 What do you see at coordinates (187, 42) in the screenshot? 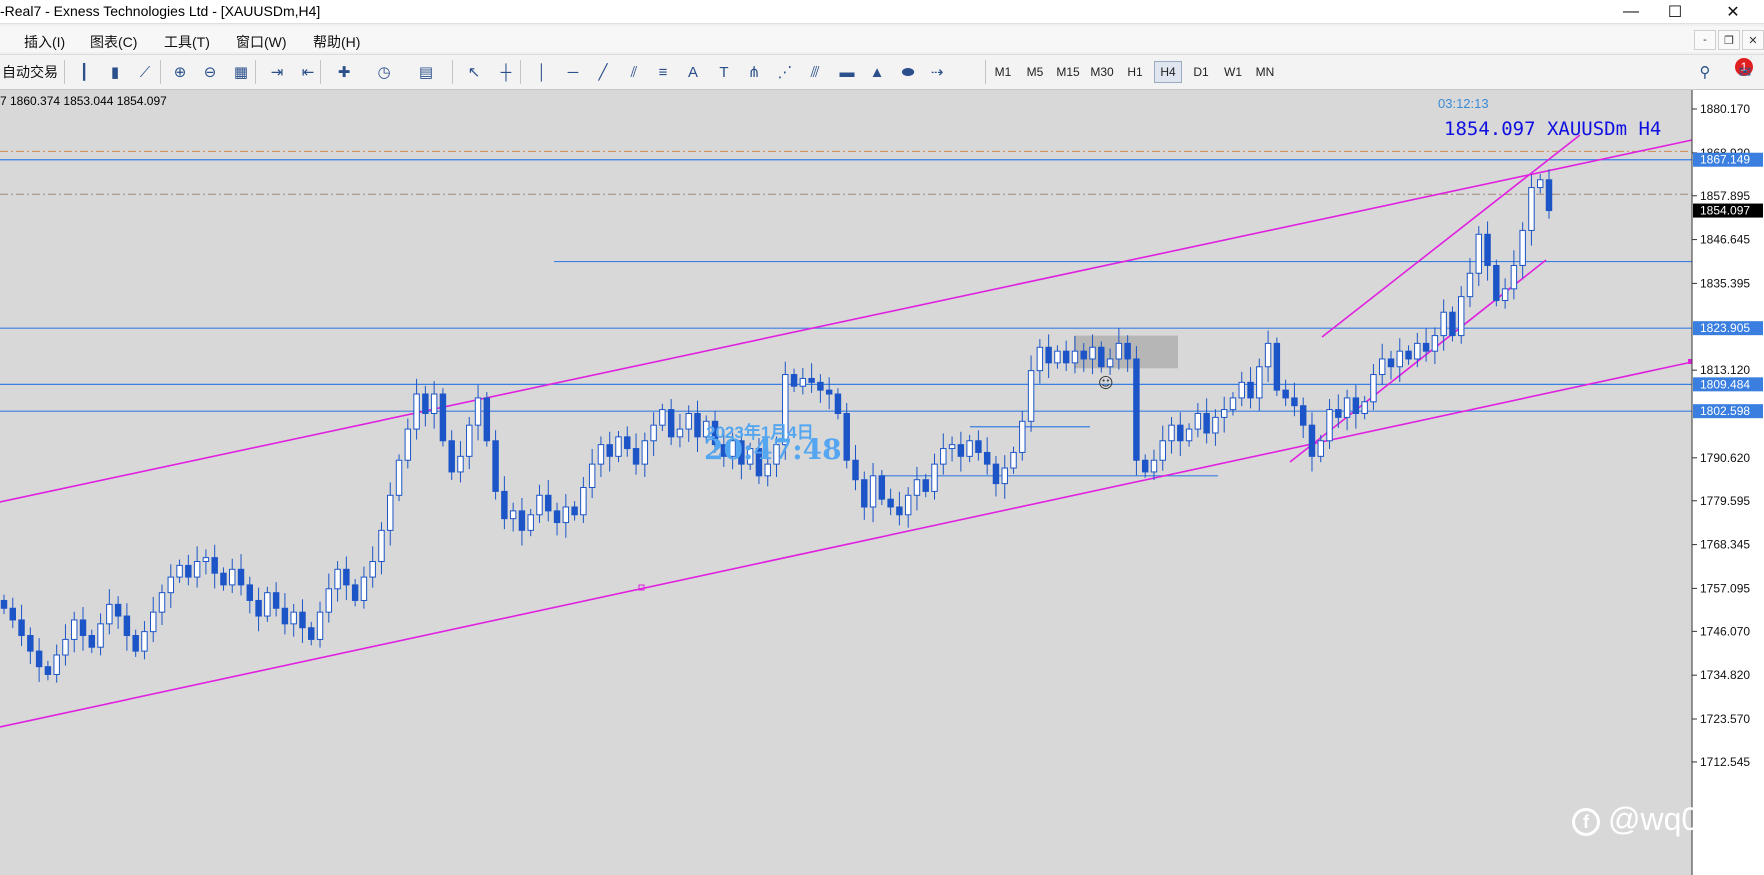
I see `menu-tools: 工具(T)` at bounding box center [187, 42].